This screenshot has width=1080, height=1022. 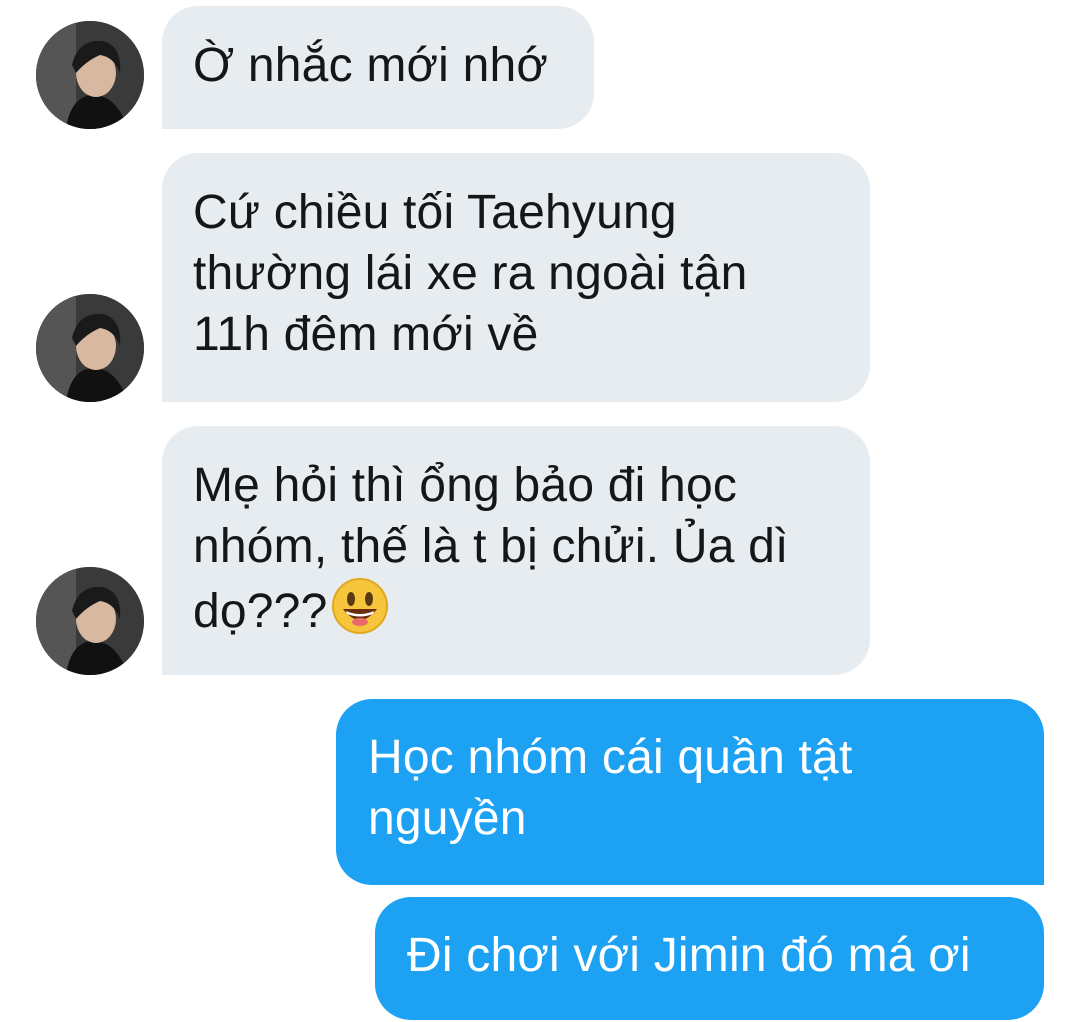 I want to click on message-text-line: Mẹ hỏi thì ổng bảo đi học, so click(x=465, y=485).